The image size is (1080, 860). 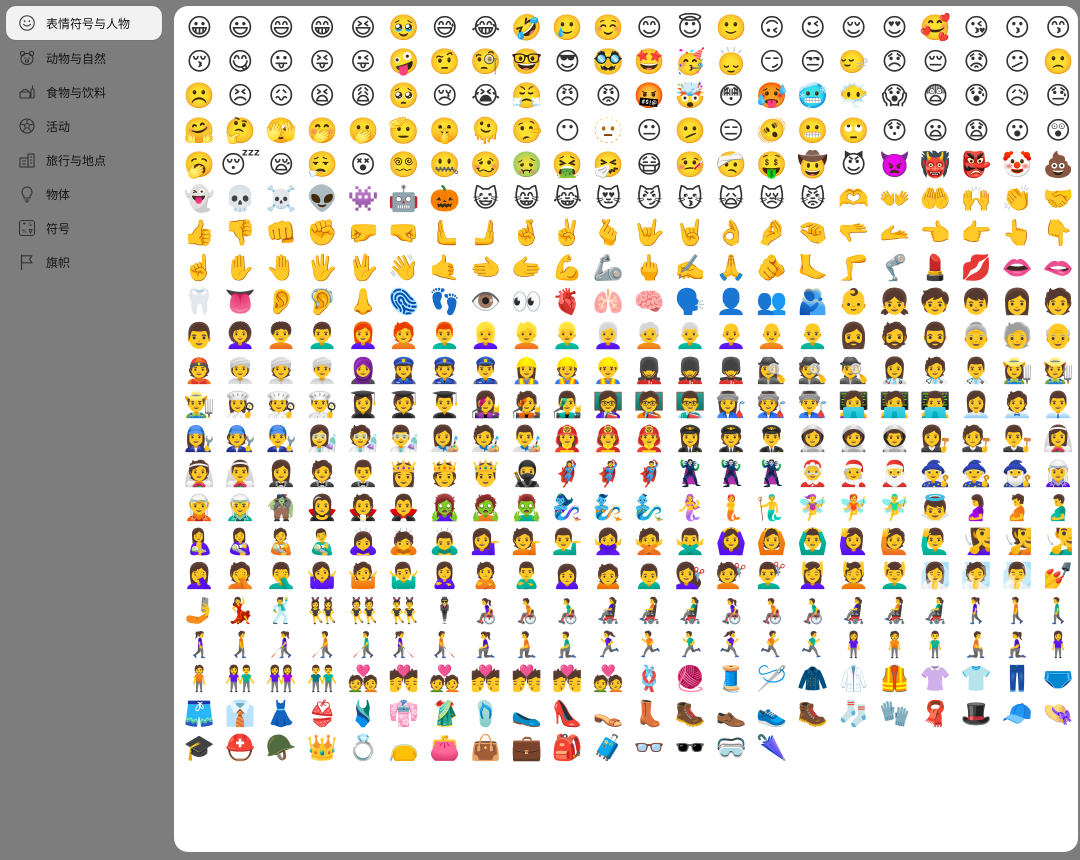 I want to click on emoji-cell: 🧔‍♂️, so click(x=935, y=336).